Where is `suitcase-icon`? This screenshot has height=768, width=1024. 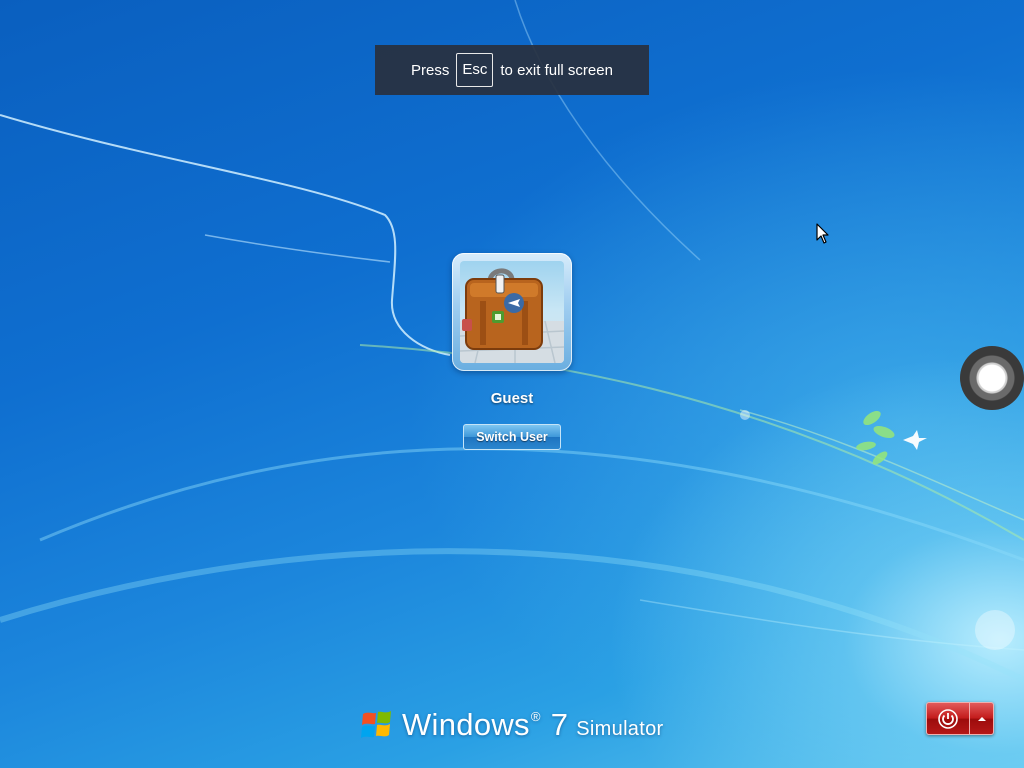
suitcase-icon is located at coordinates (512, 315).